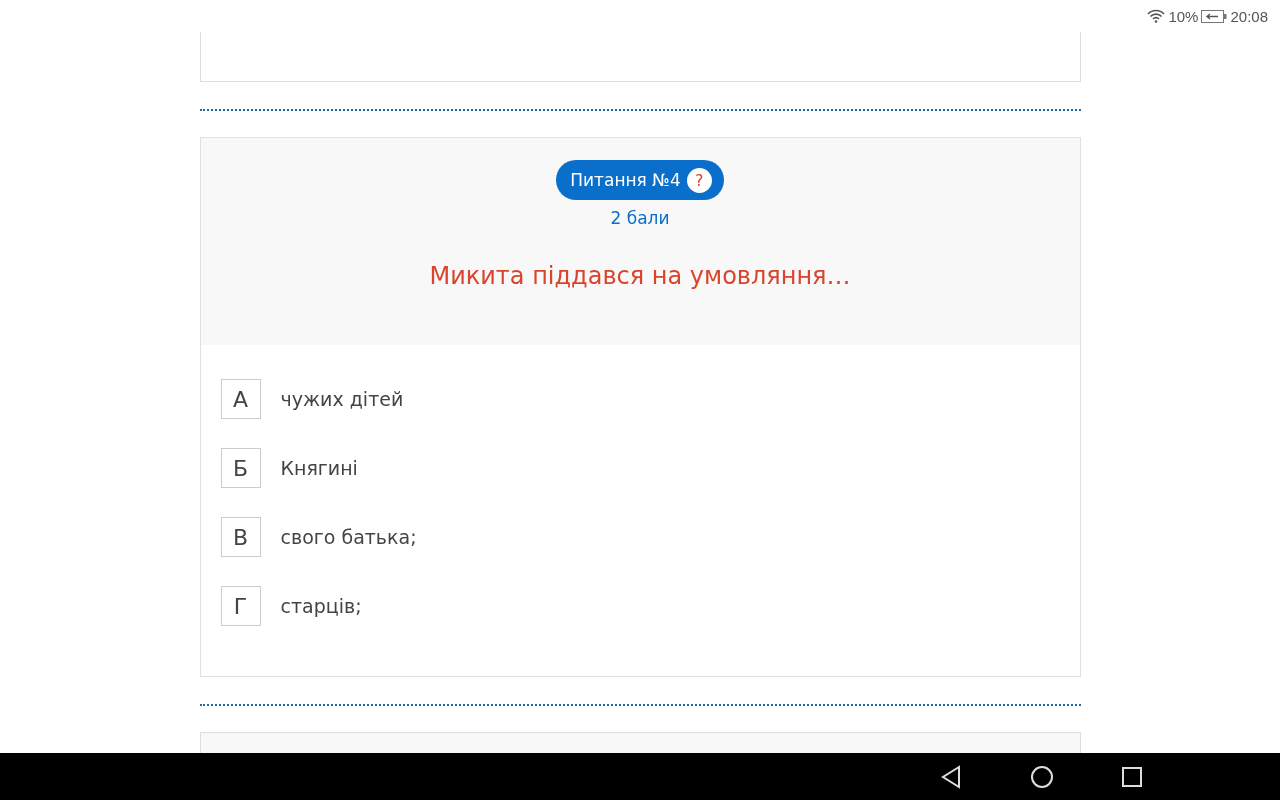 The width and height of the screenshot is (1280, 800). What do you see at coordinates (640, 218) in the screenshot?
I see `points-label: 2 бали` at bounding box center [640, 218].